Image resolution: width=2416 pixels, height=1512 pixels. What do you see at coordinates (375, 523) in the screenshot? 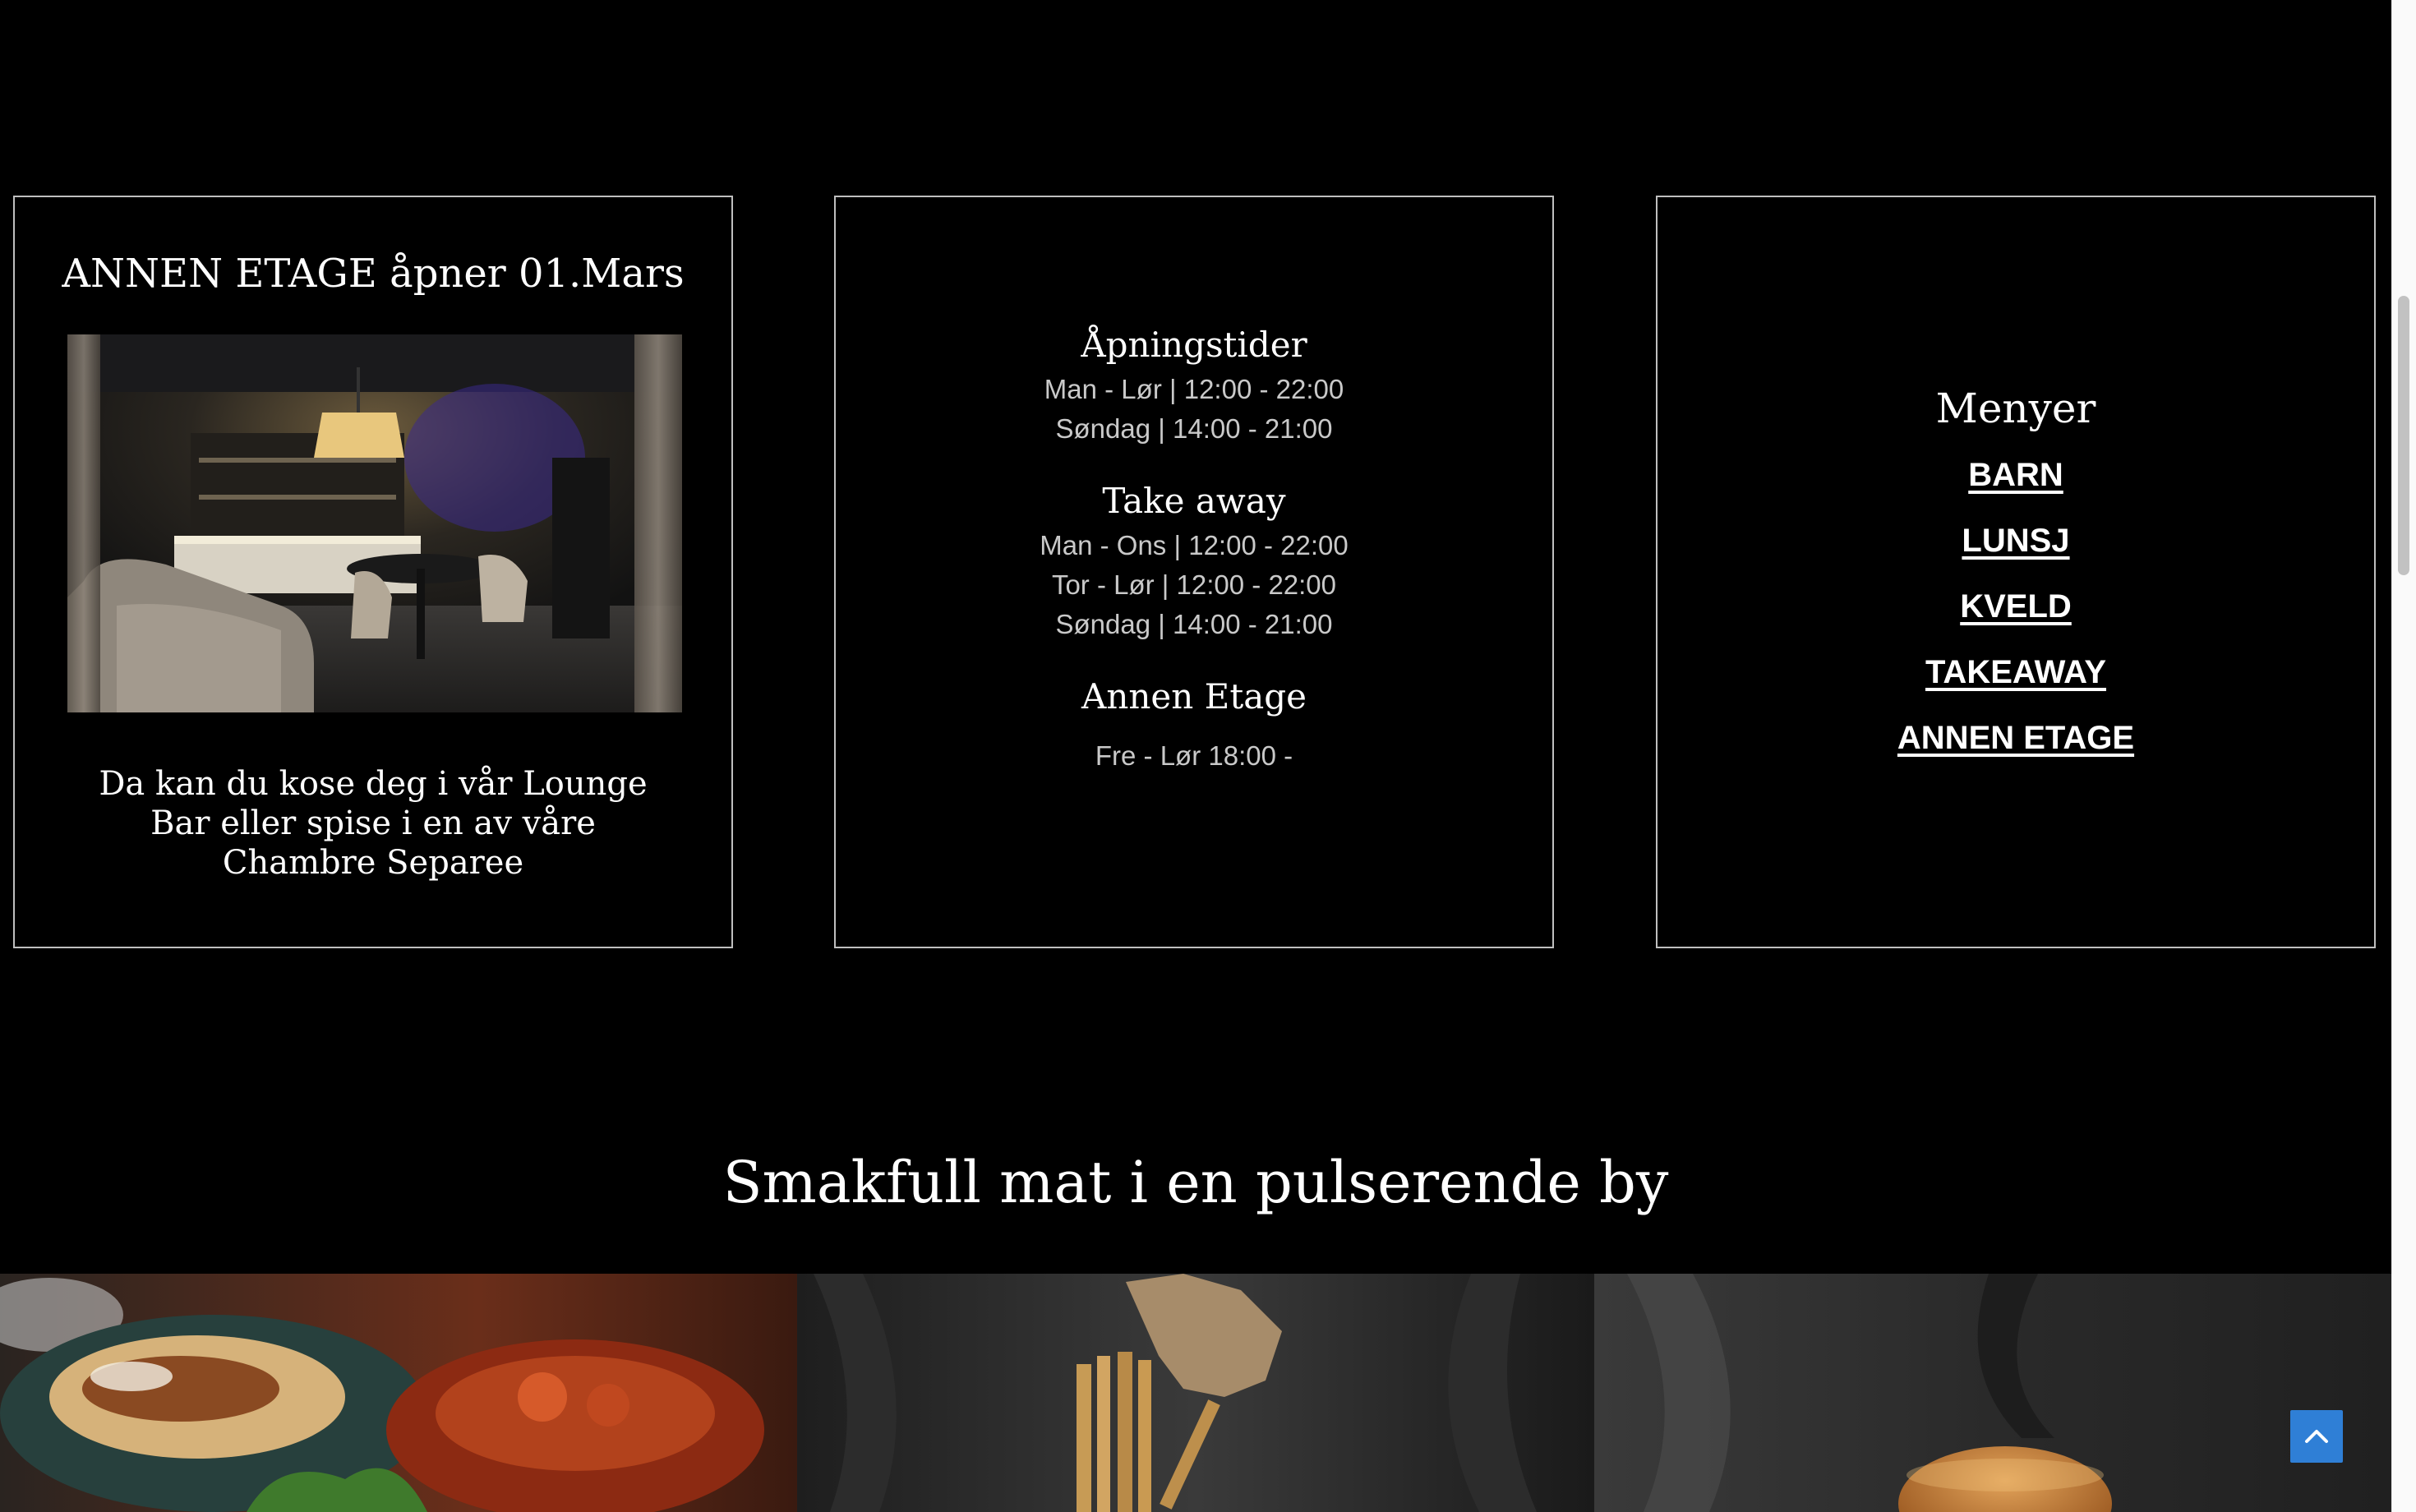
I see `lounge-bar-photo` at bounding box center [375, 523].